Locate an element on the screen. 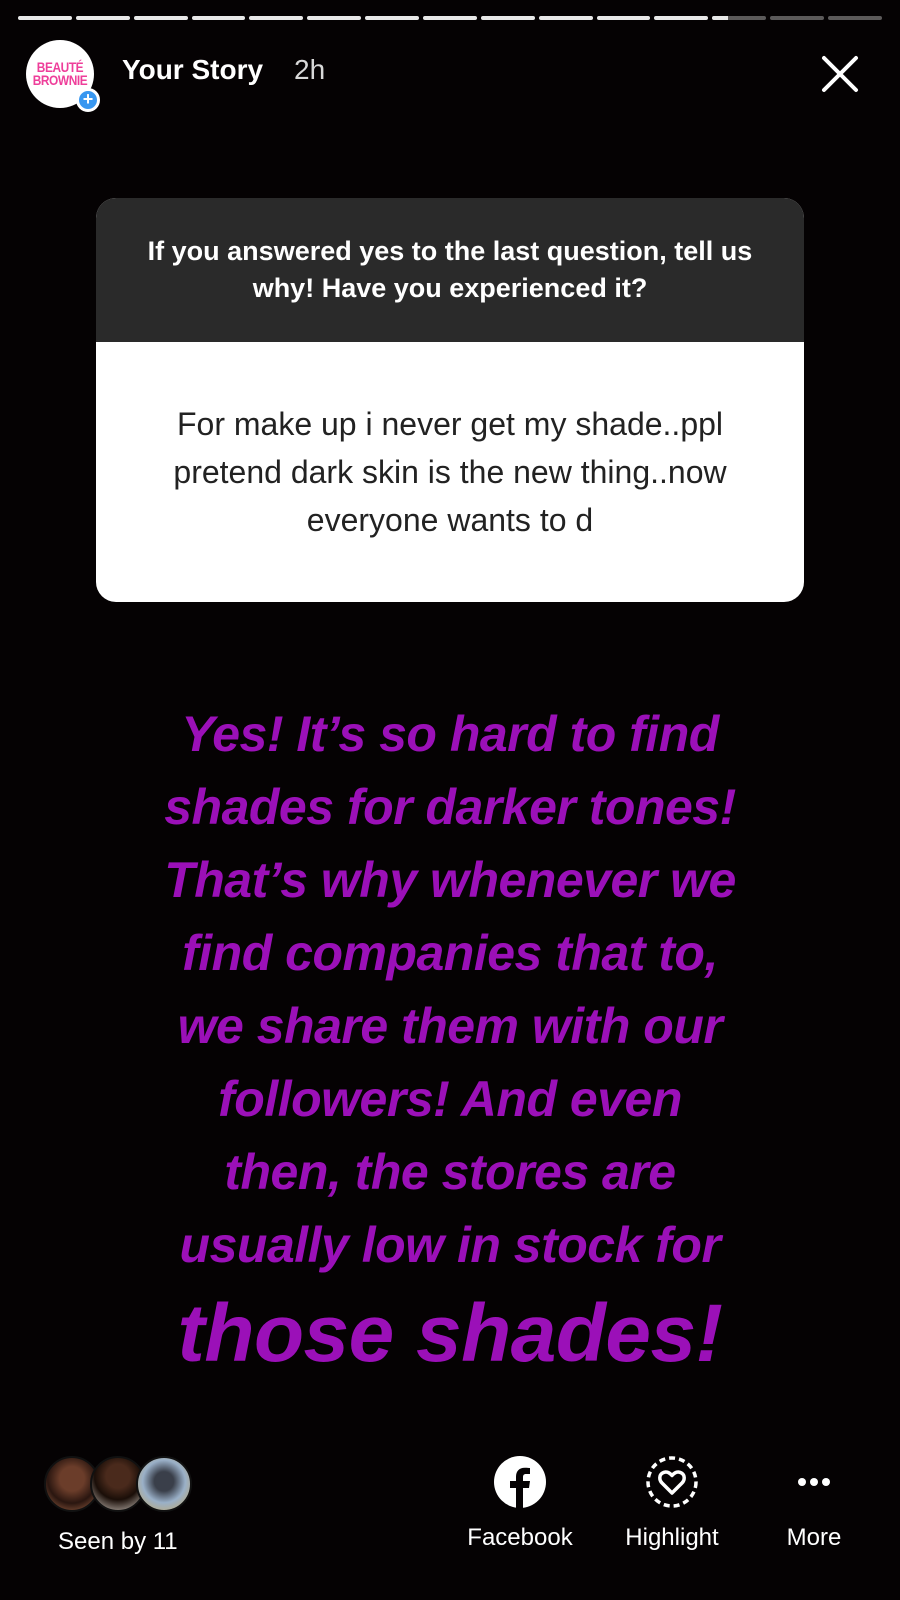 Image resolution: width=900 pixels, height=1600 pixels. more-button: More is located at coordinates (814, 1501).